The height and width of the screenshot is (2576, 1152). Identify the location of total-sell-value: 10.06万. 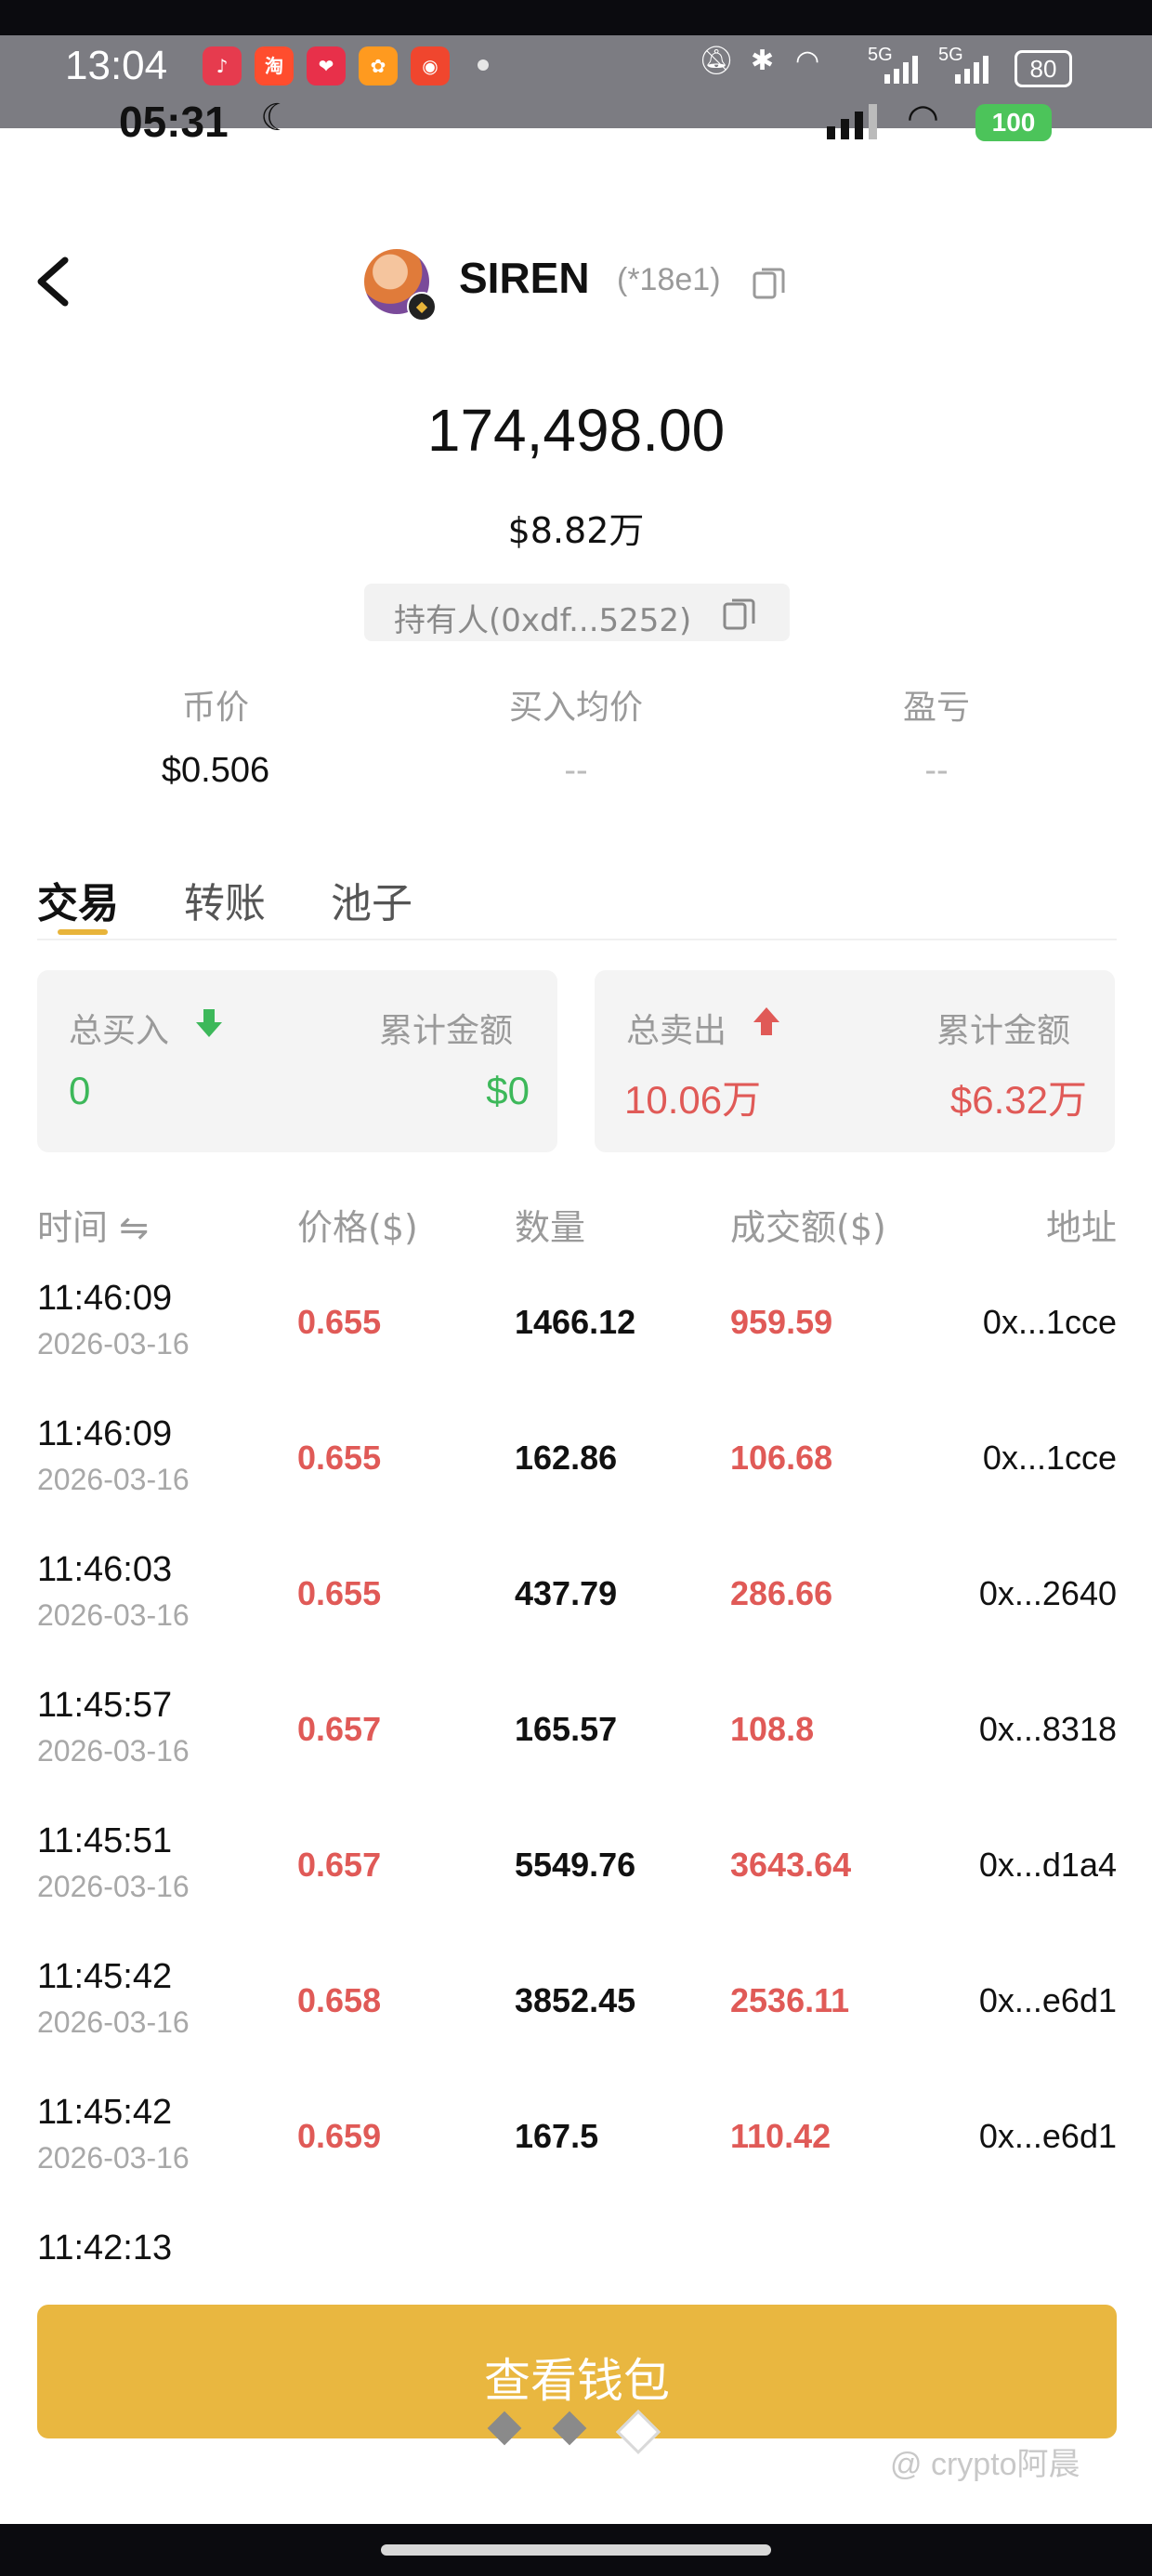
(693, 1100).